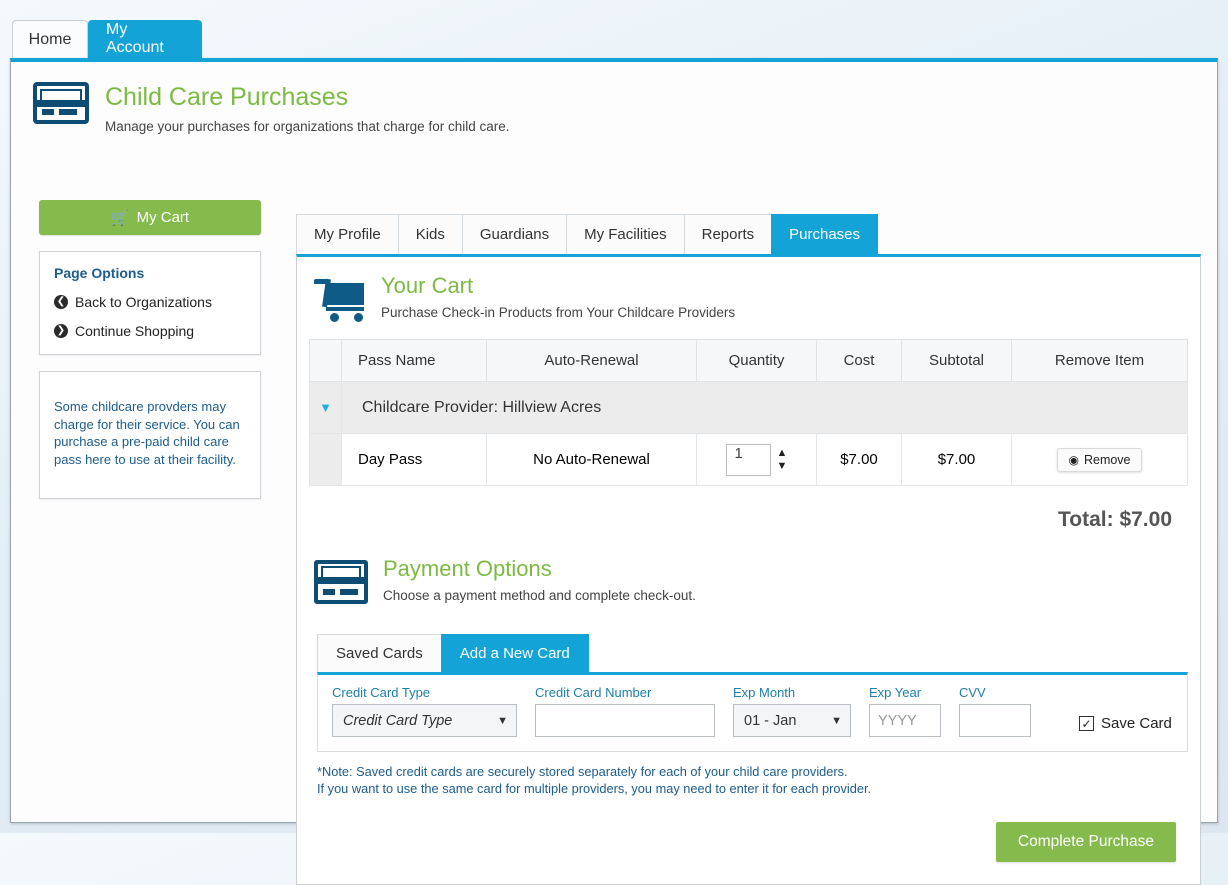  What do you see at coordinates (591, 459) in the screenshot?
I see `cell-auto-renewal: No Auto-Renewal` at bounding box center [591, 459].